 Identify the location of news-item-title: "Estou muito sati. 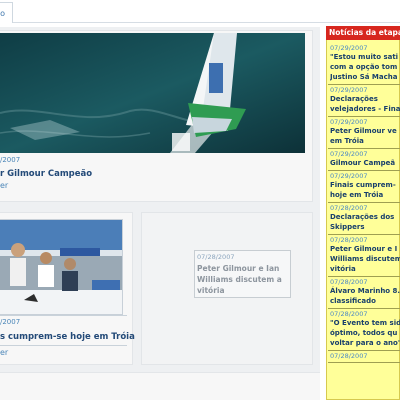
(365, 57).